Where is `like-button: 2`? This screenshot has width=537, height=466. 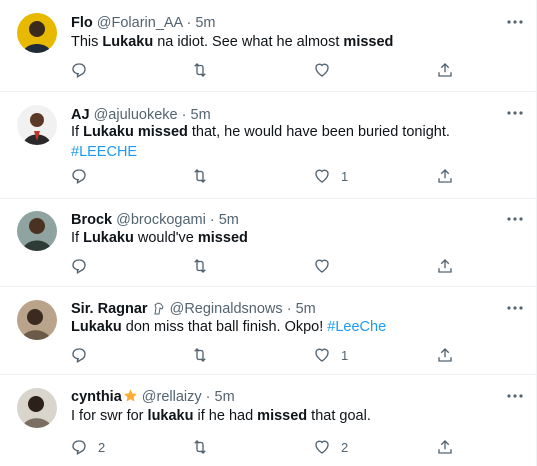 like-button: 2 is located at coordinates (330, 447).